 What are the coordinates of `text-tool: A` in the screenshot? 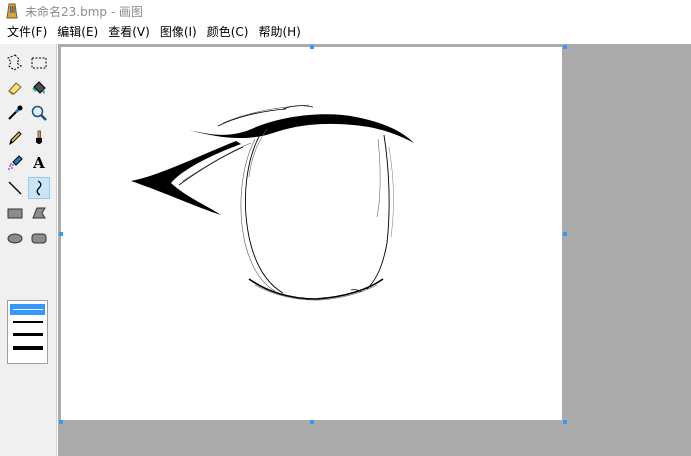 It's located at (39, 163).